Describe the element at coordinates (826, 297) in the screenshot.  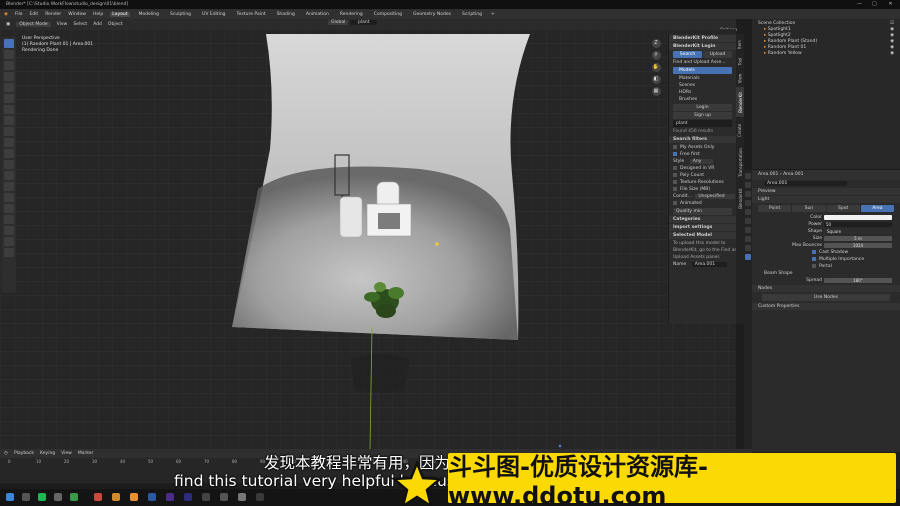
I see `use-nodes-button: Use Nodes` at that location.